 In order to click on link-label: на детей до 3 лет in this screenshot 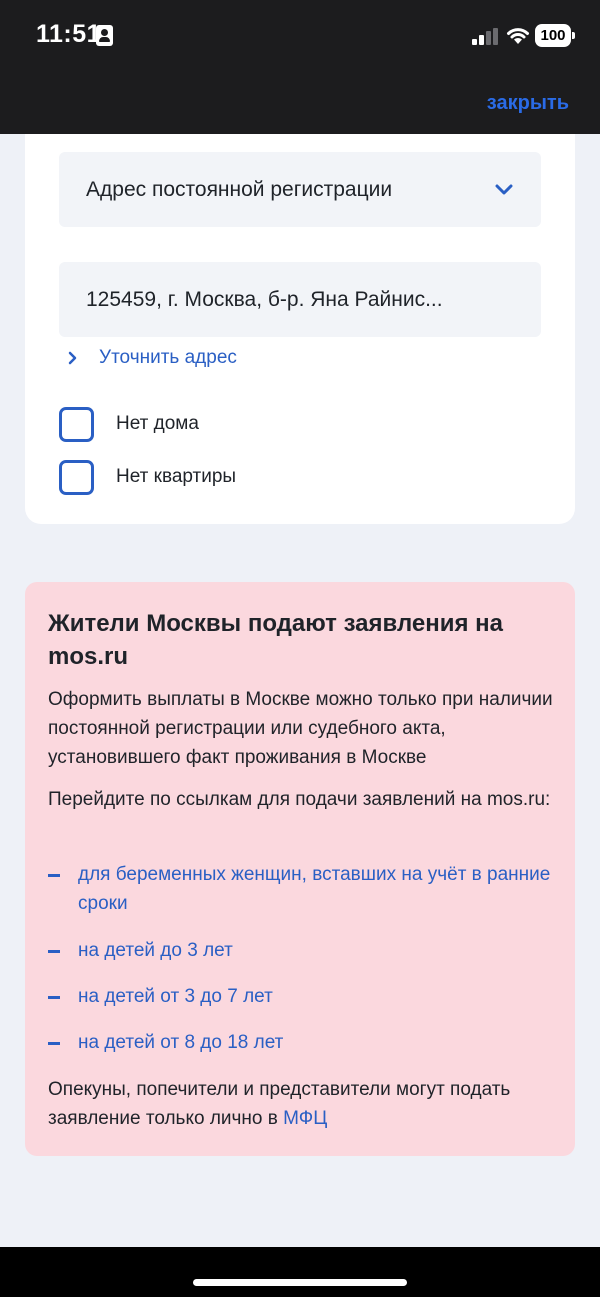, I will do `click(155, 950)`.